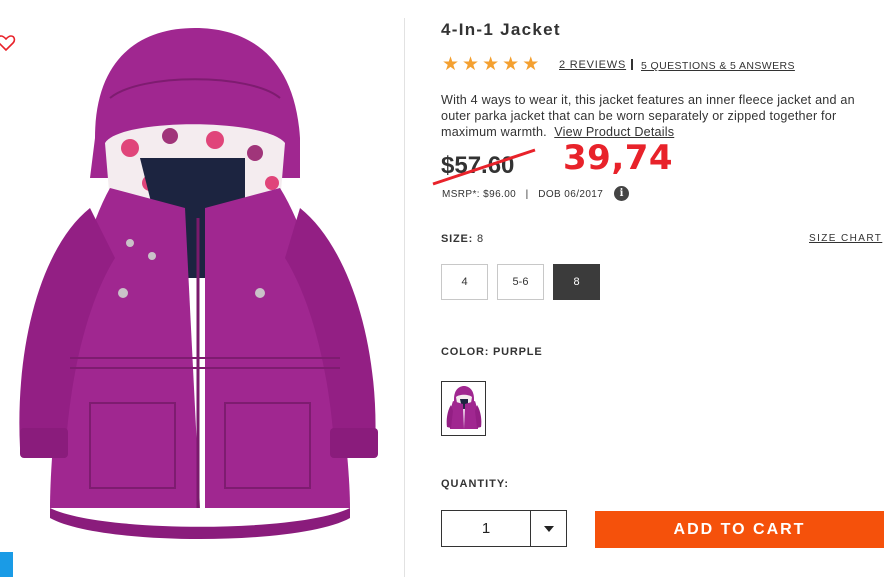 The height and width of the screenshot is (577, 884). Describe the element at coordinates (618, 158) in the screenshot. I see `annotated-new-price: 39,74` at that location.